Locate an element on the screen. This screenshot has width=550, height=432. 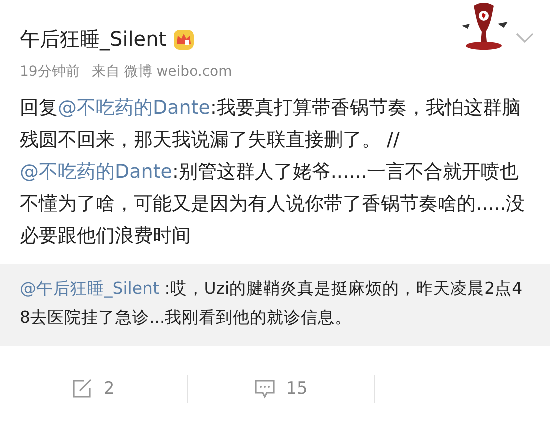
post-source: 来自 微博 weibo.com is located at coordinates (162, 72).